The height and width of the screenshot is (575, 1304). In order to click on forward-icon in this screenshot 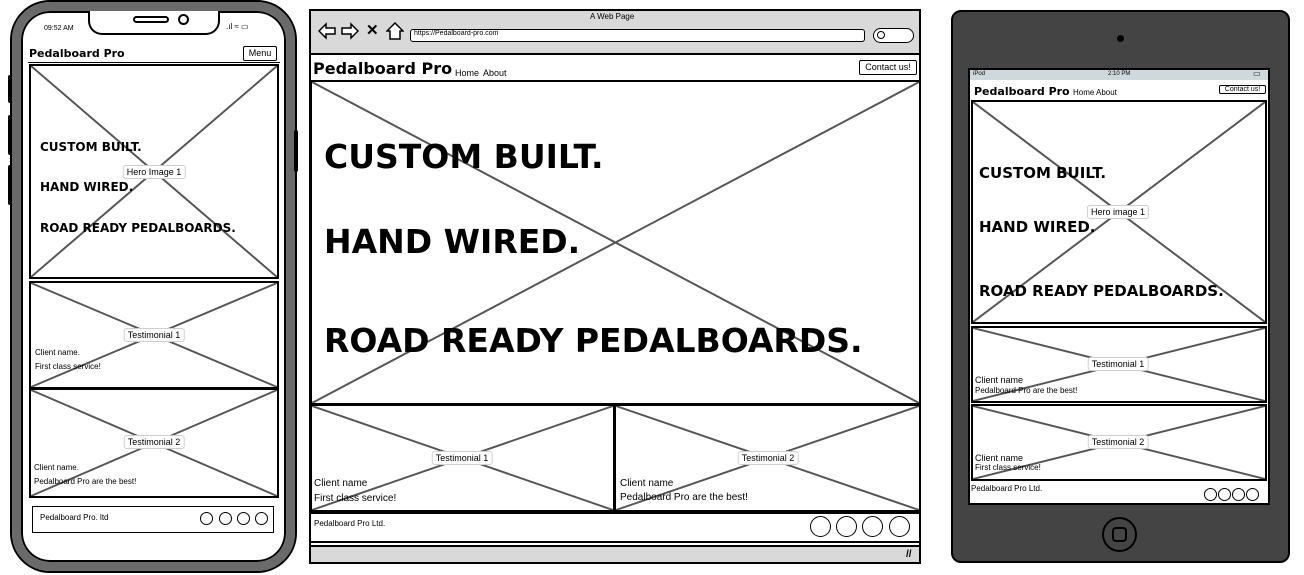, I will do `click(350, 31)`.